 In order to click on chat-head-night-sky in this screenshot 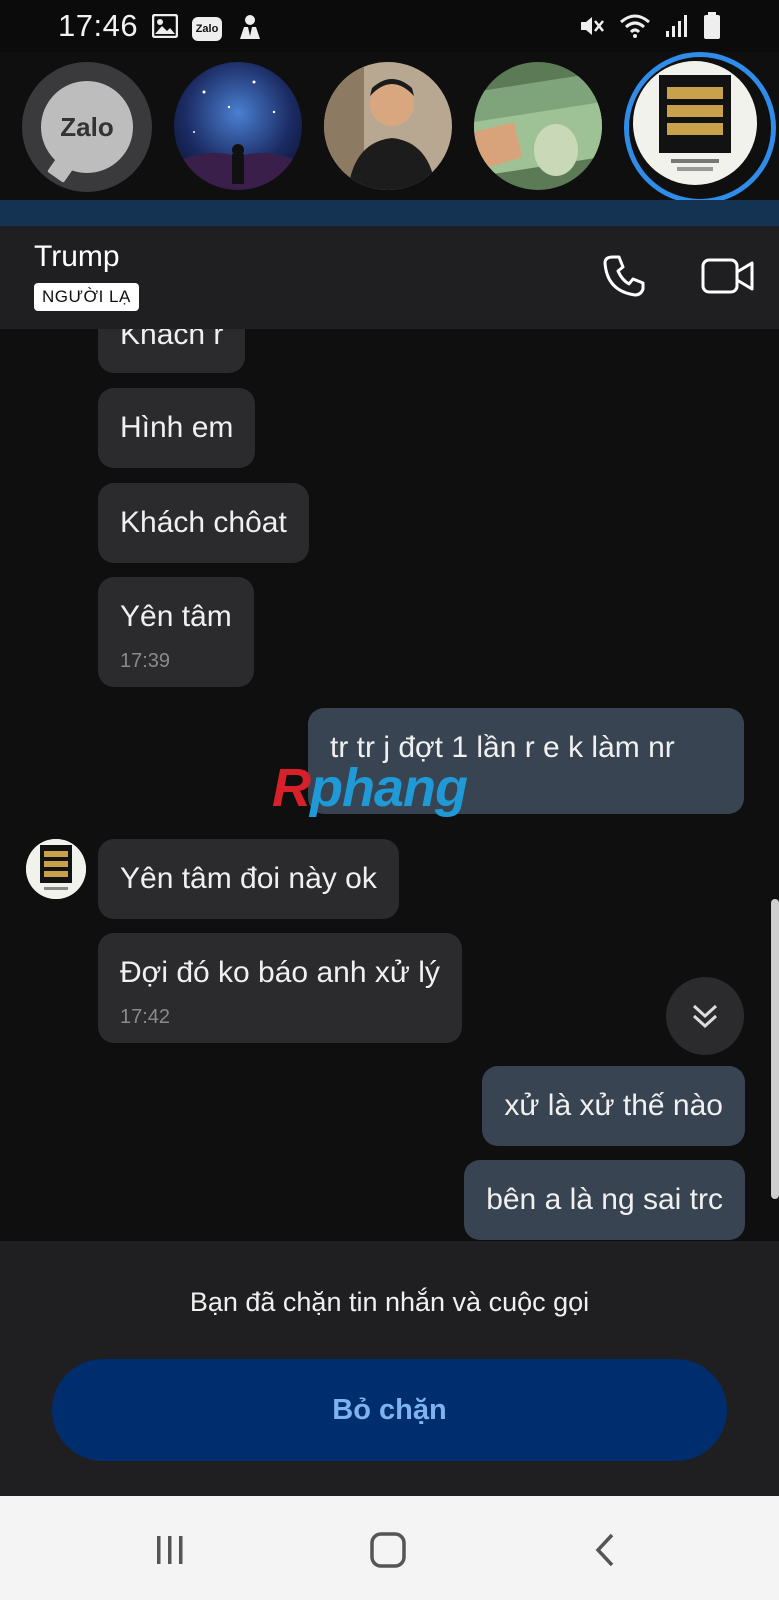, I will do `click(238, 126)`.